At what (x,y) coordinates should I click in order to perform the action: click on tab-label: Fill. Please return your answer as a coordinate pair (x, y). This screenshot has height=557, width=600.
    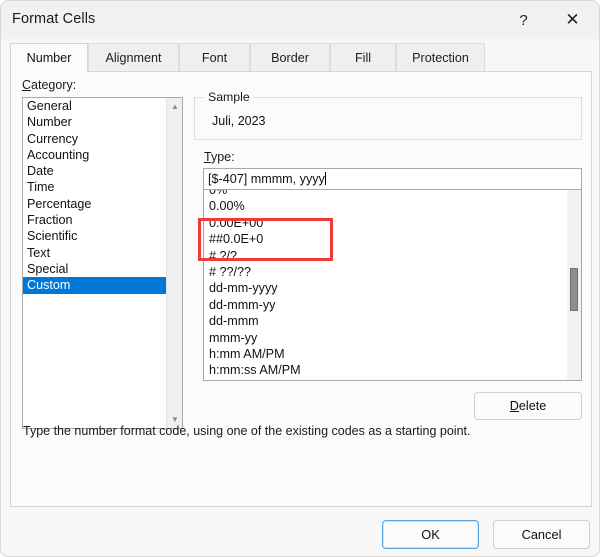
    Looking at the image, I should click on (363, 58).